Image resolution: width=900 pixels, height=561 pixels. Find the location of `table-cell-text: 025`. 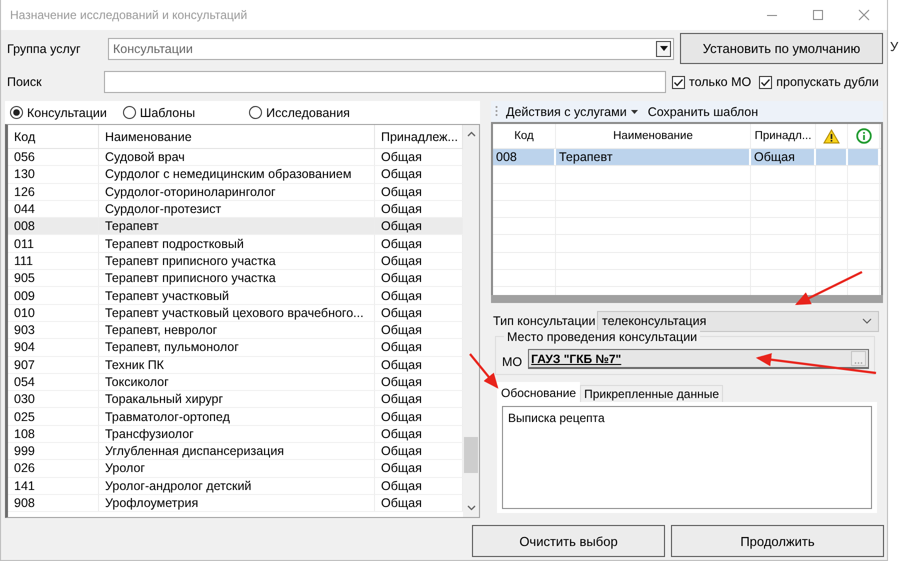

table-cell-text: 025 is located at coordinates (24, 417).